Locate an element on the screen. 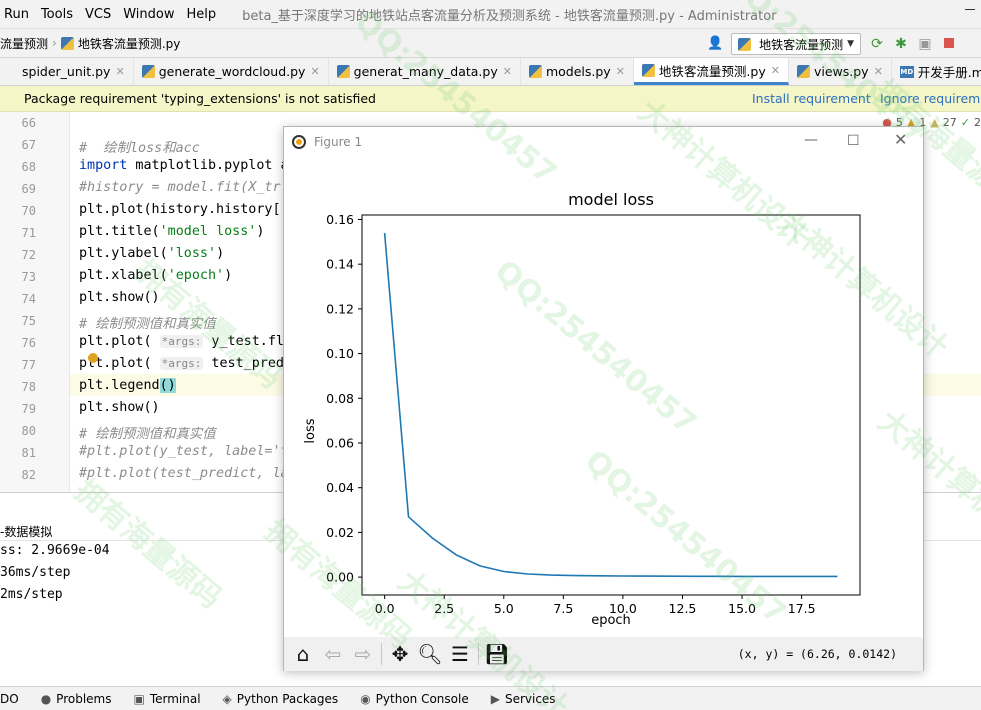 This screenshot has width=981, height=710. code-line: # 绘制loss和acc is located at coordinates (139, 146).